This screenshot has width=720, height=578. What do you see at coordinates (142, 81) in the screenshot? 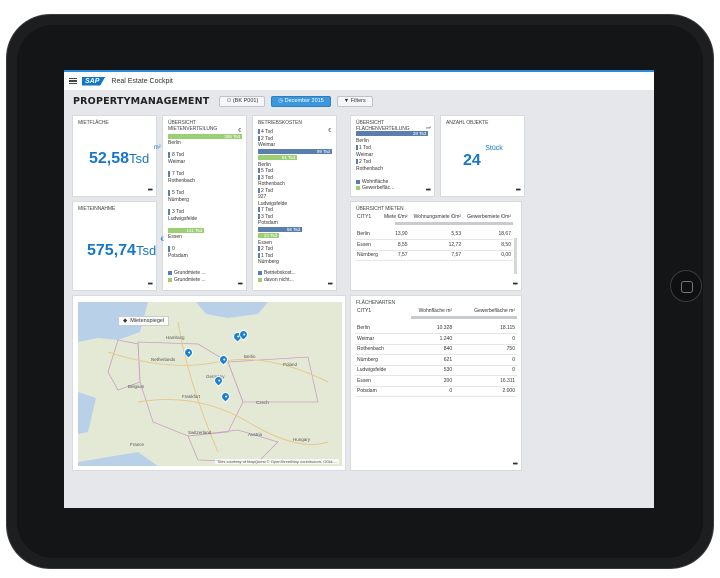
I see `app-title: Real Estate Cockpit` at bounding box center [142, 81].